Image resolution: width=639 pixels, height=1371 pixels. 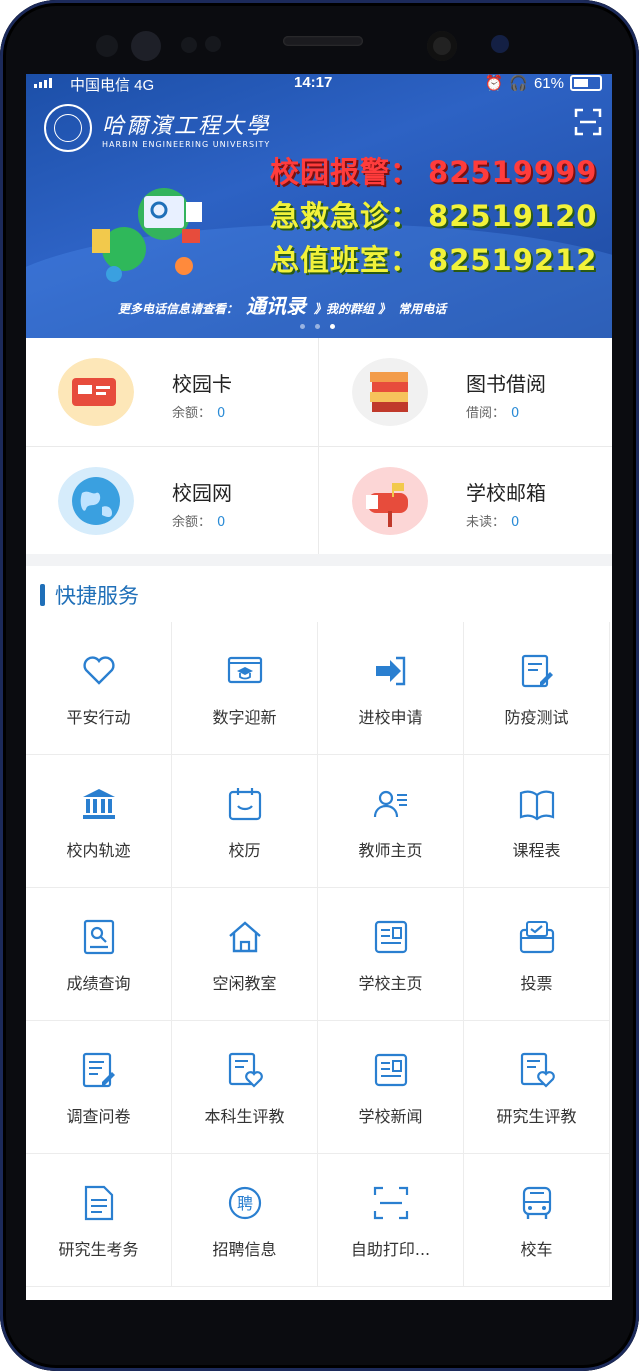 I want to click on quick-services-heading: 快捷服务, so click(x=89, y=595).